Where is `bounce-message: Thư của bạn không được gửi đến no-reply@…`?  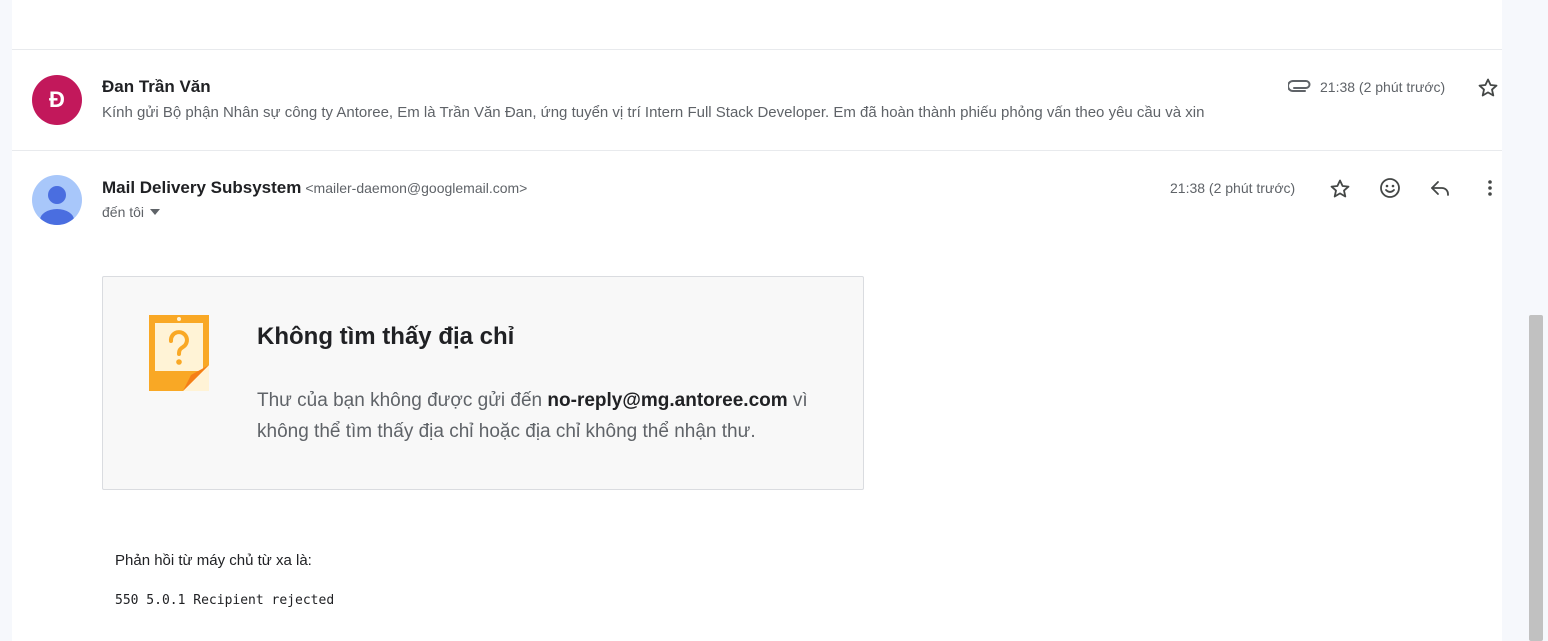 bounce-message: Thư của bạn không được gửi đến no-reply@… is located at coordinates (552, 416).